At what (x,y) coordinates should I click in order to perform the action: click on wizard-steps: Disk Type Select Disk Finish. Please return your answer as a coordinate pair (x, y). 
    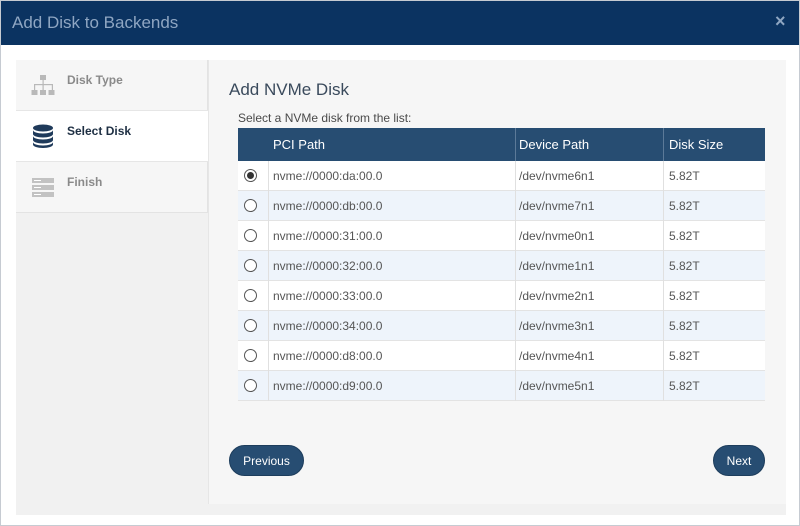
    Looking at the image, I should click on (112, 136).